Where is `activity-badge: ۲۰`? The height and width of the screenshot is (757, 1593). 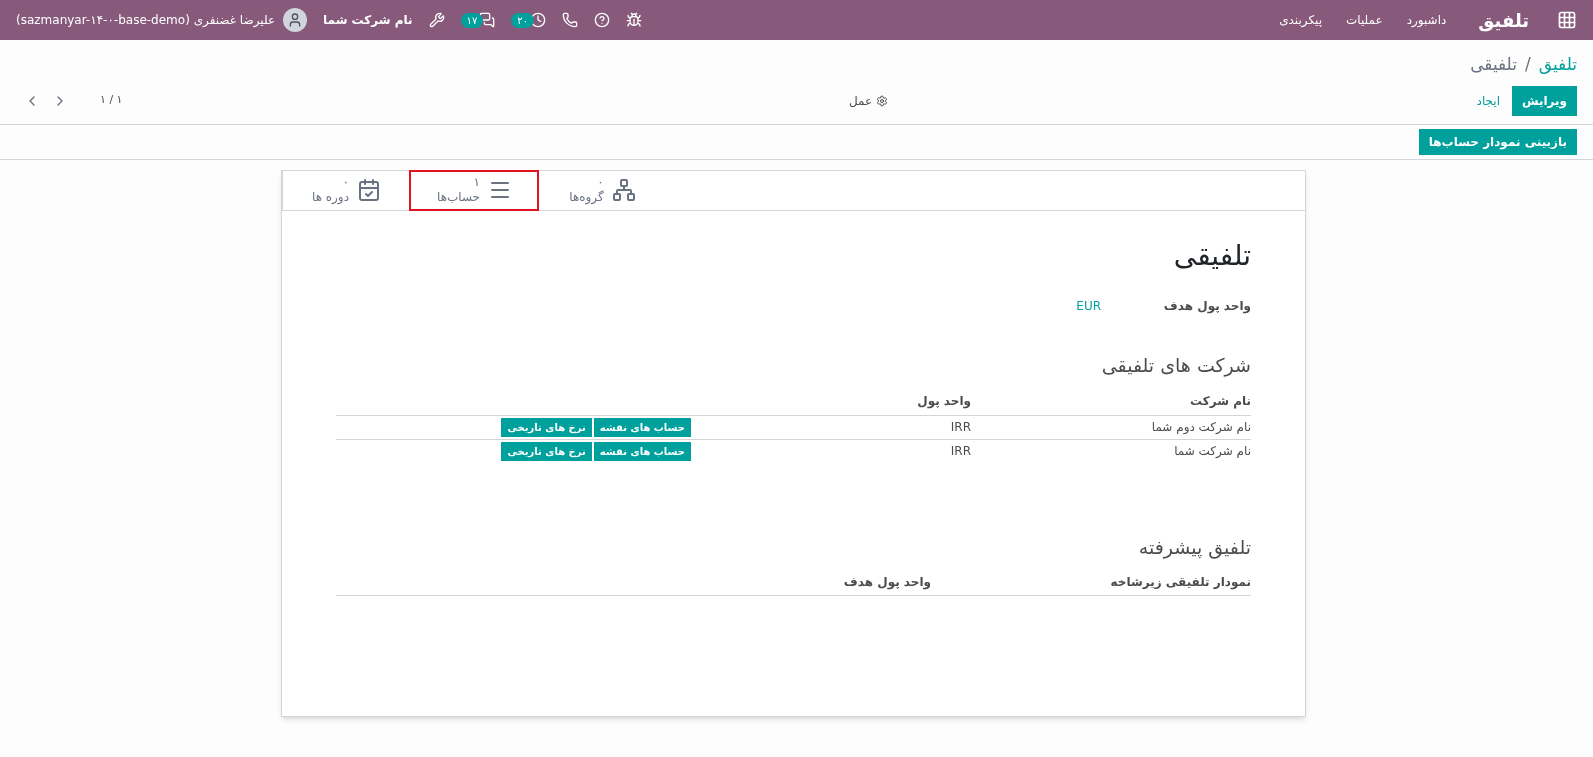
activity-badge: ۲۰ is located at coordinates (523, 20).